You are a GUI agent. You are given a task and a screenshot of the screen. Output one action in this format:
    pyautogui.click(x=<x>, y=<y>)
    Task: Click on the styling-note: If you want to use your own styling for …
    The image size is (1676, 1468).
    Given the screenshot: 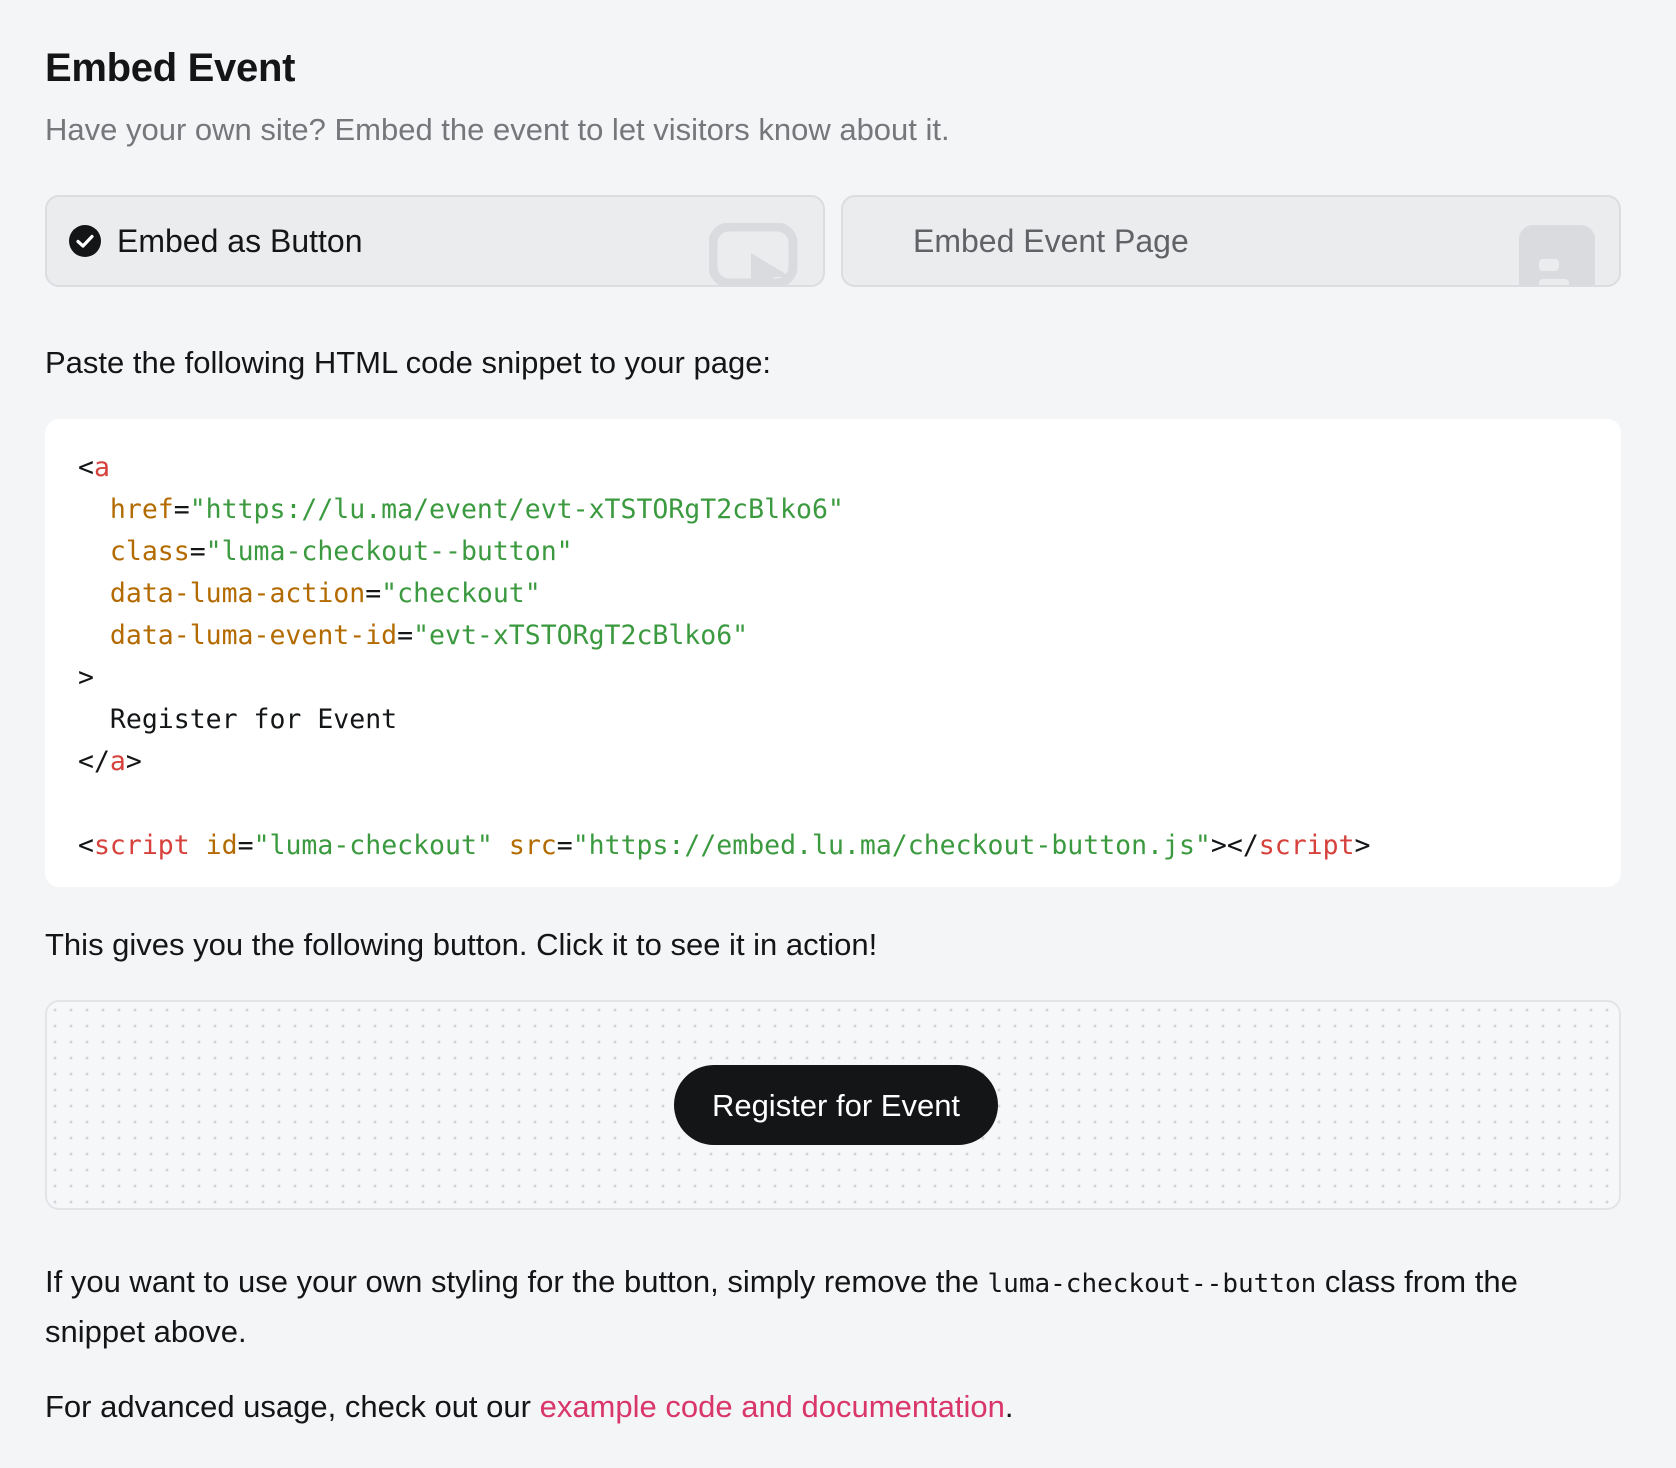 What is the action you would take?
    pyautogui.click(x=781, y=1306)
    